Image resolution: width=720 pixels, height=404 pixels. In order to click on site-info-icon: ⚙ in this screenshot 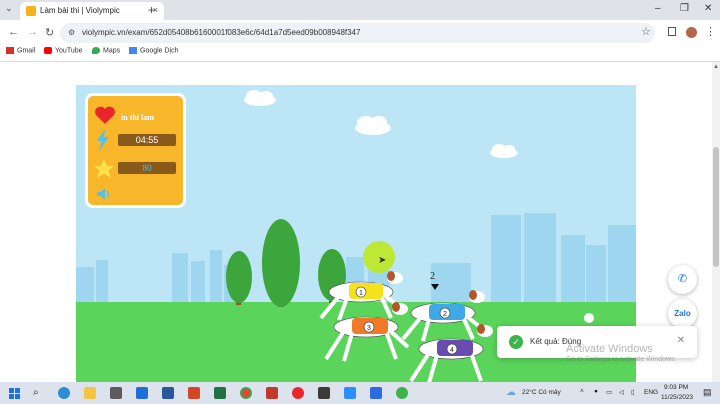, I will do `click(71, 32)`.